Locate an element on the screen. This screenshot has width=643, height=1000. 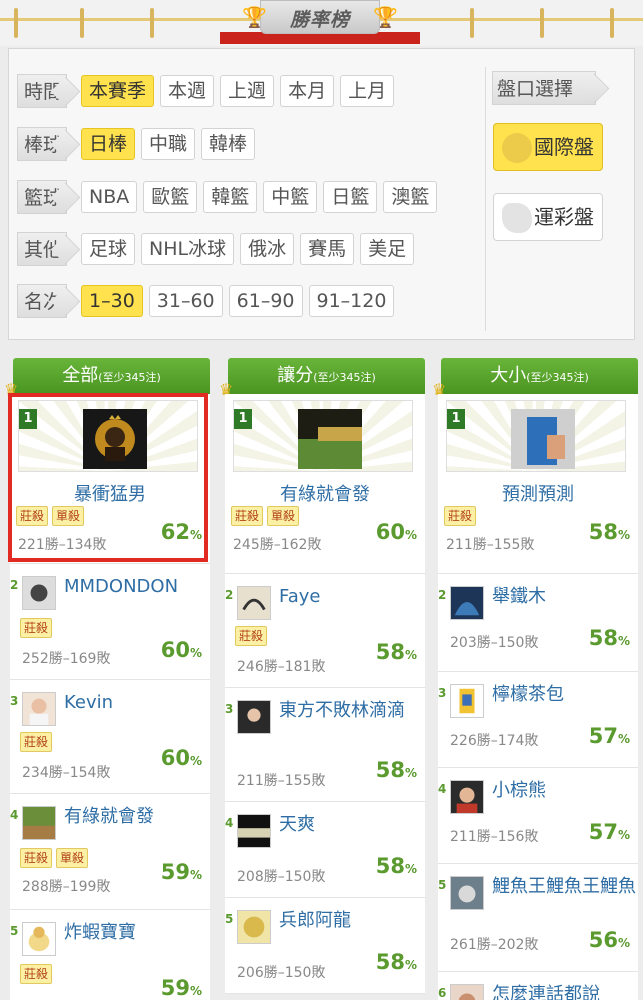
user-name: Faye is located at coordinates (351, 596).